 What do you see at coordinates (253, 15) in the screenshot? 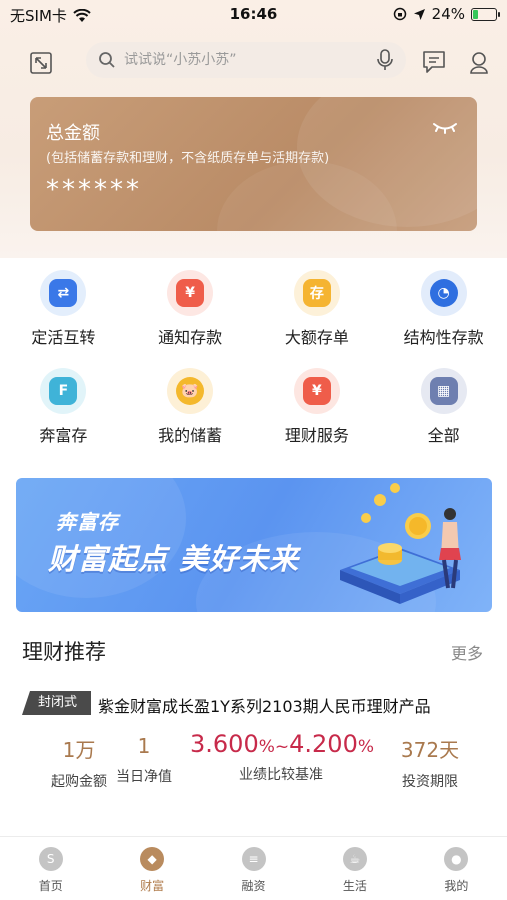
I see `status-bar: 无SIM卡 16:46 24%` at bounding box center [253, 15].